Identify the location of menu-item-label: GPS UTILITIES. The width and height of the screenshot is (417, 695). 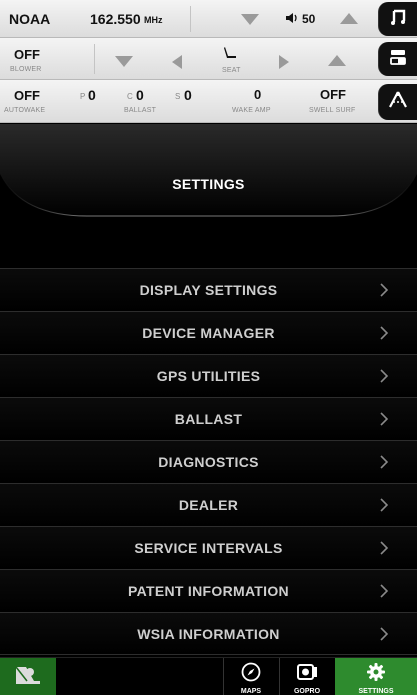
(208, 376).